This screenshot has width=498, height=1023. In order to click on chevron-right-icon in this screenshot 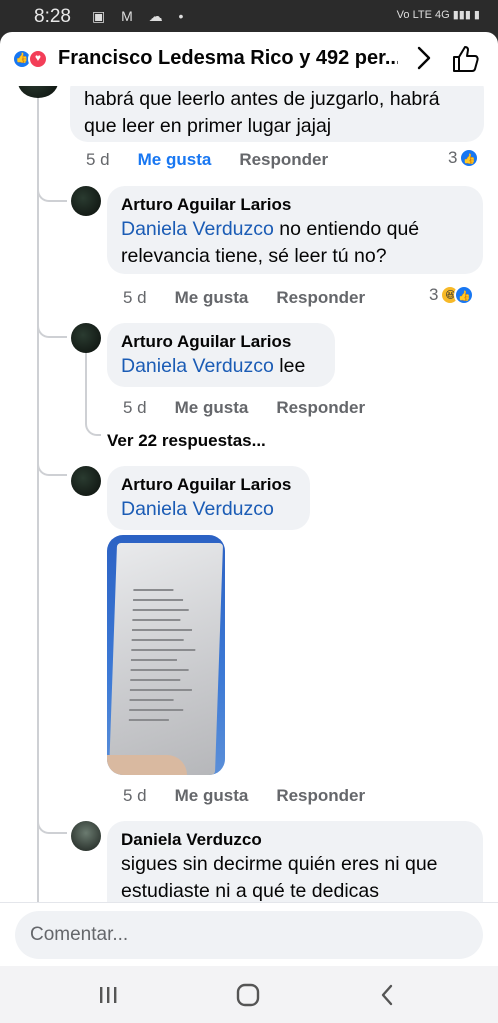, I will do `click(424, 58)`.